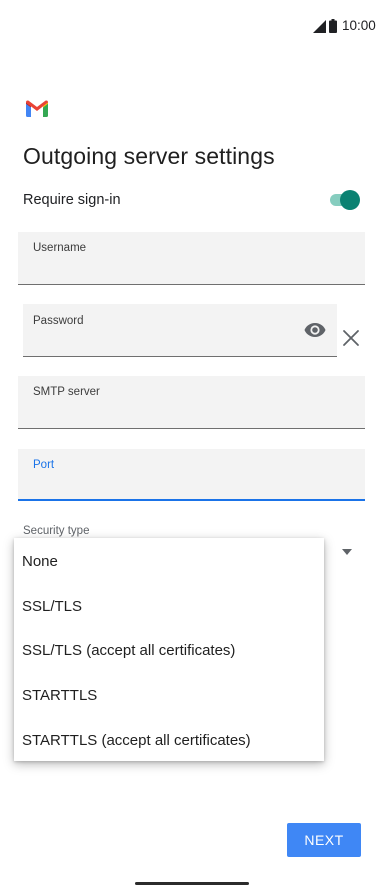 The image size is (384, 896). What do you see at coordinates (191, 475) in the screenshot?
I see `port-field: Port` at bounding box center [191, 475].